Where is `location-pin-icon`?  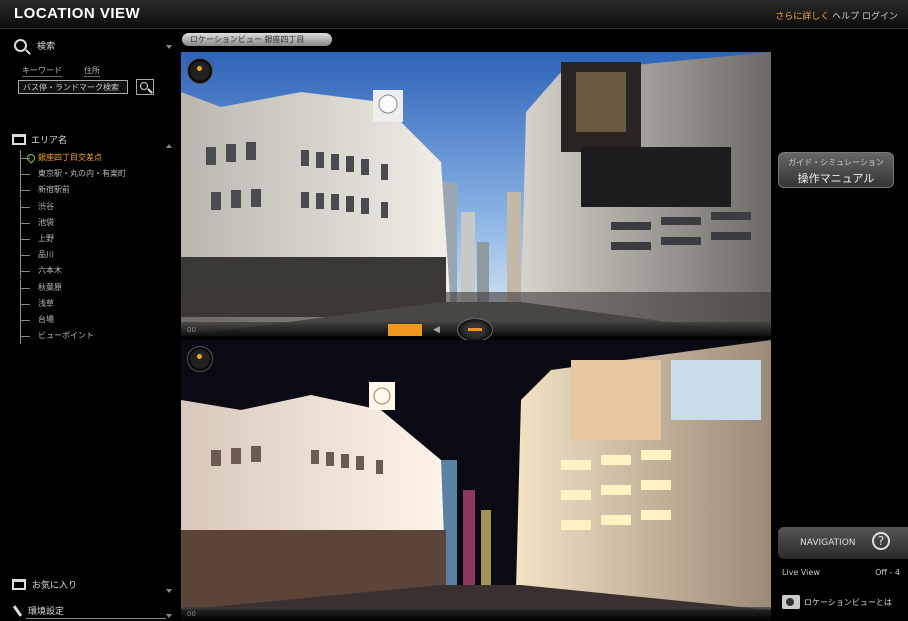 location-pin-icon is located at coordinates (31, 158).